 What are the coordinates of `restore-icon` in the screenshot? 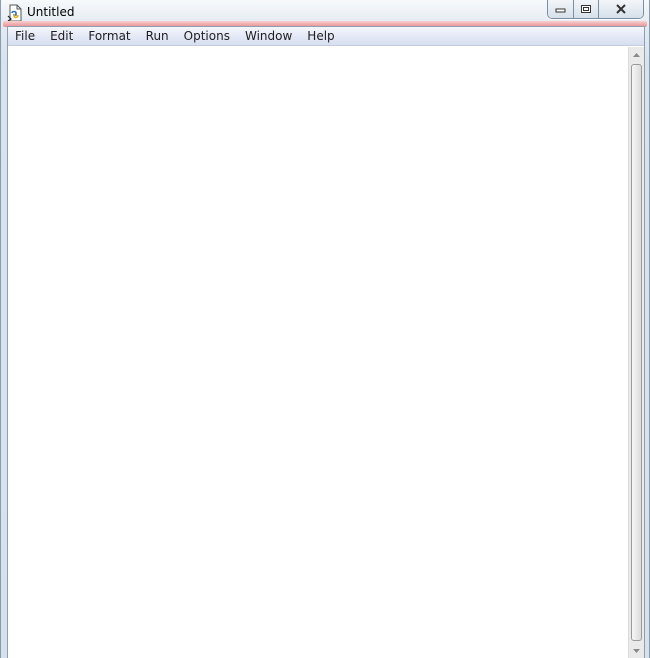 It's located at (586, 9).